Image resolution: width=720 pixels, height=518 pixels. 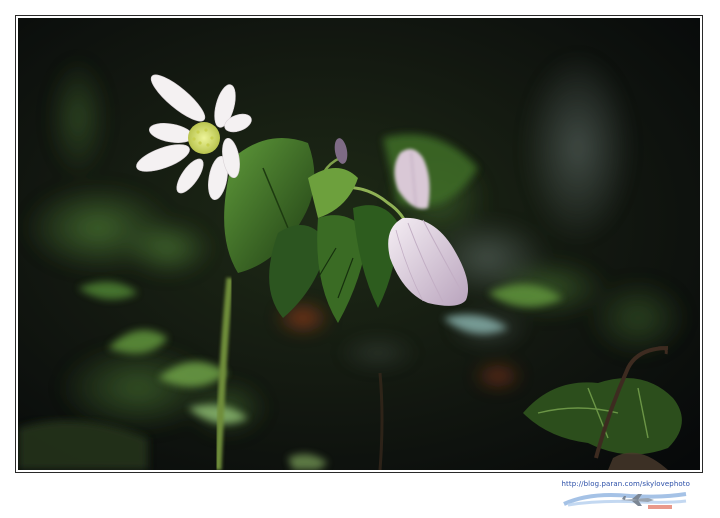 What do you see at coordinates (625, 484) in the screenshot?
I see `watermark-url: http://blog.paran.com/skylovephoto` at bounding box center [625, 484].